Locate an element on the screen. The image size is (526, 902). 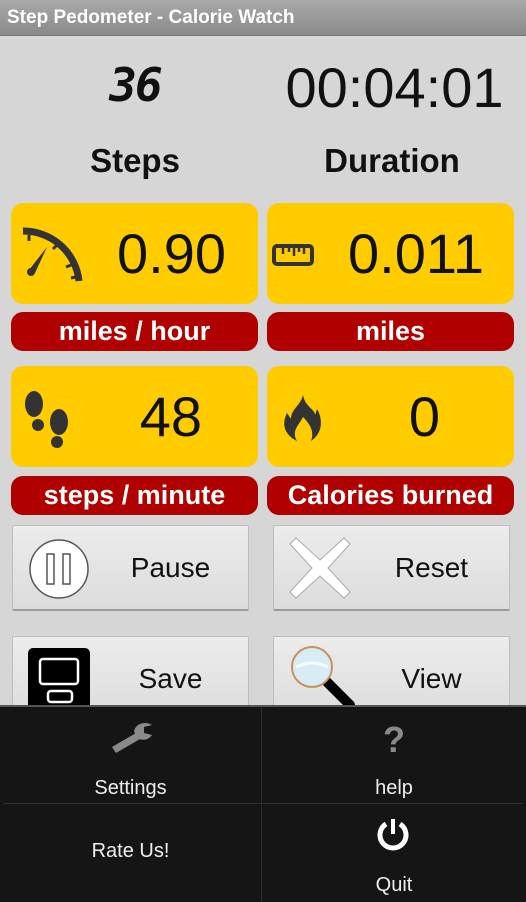
steps-label: Steps is located at coordinates (135, 160).